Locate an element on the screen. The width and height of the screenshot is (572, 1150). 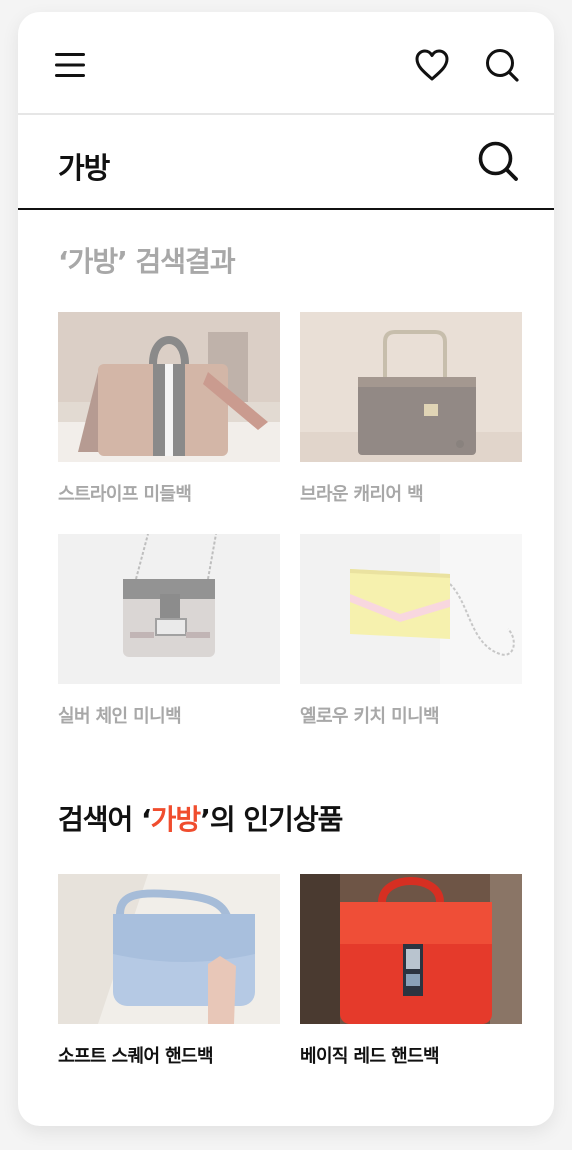
product-card: 베이직 레드 핸드백 is located at coordinates (411, 971).